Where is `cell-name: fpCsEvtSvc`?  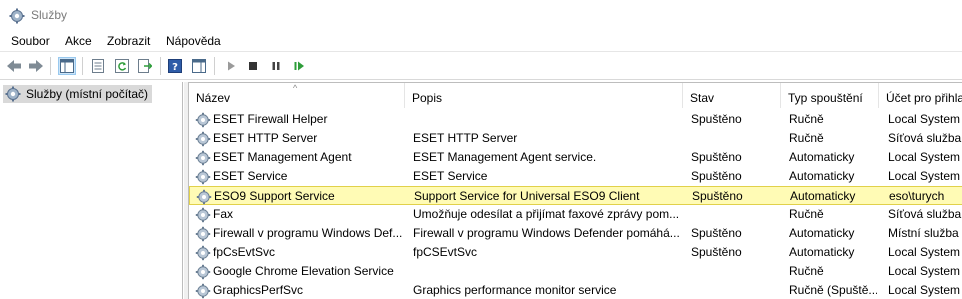
cell-name: fpCsEvtSvc is located at coordinates (244, 252).